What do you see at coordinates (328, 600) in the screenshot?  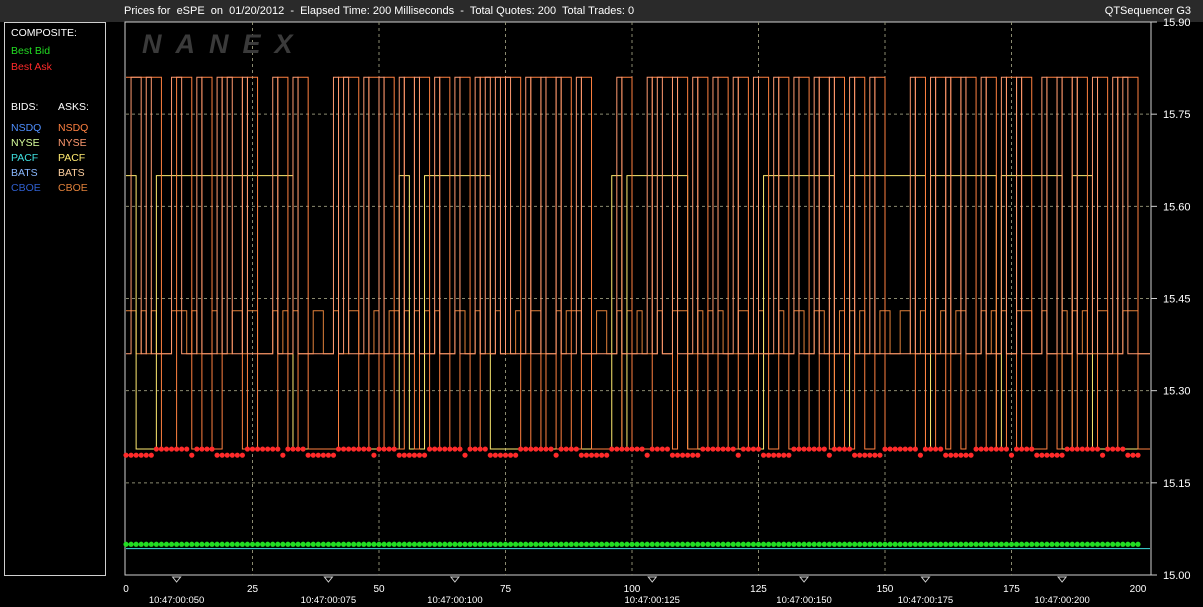 I see `time-label: 10:47:00:075` at bounding box center [328, 600].